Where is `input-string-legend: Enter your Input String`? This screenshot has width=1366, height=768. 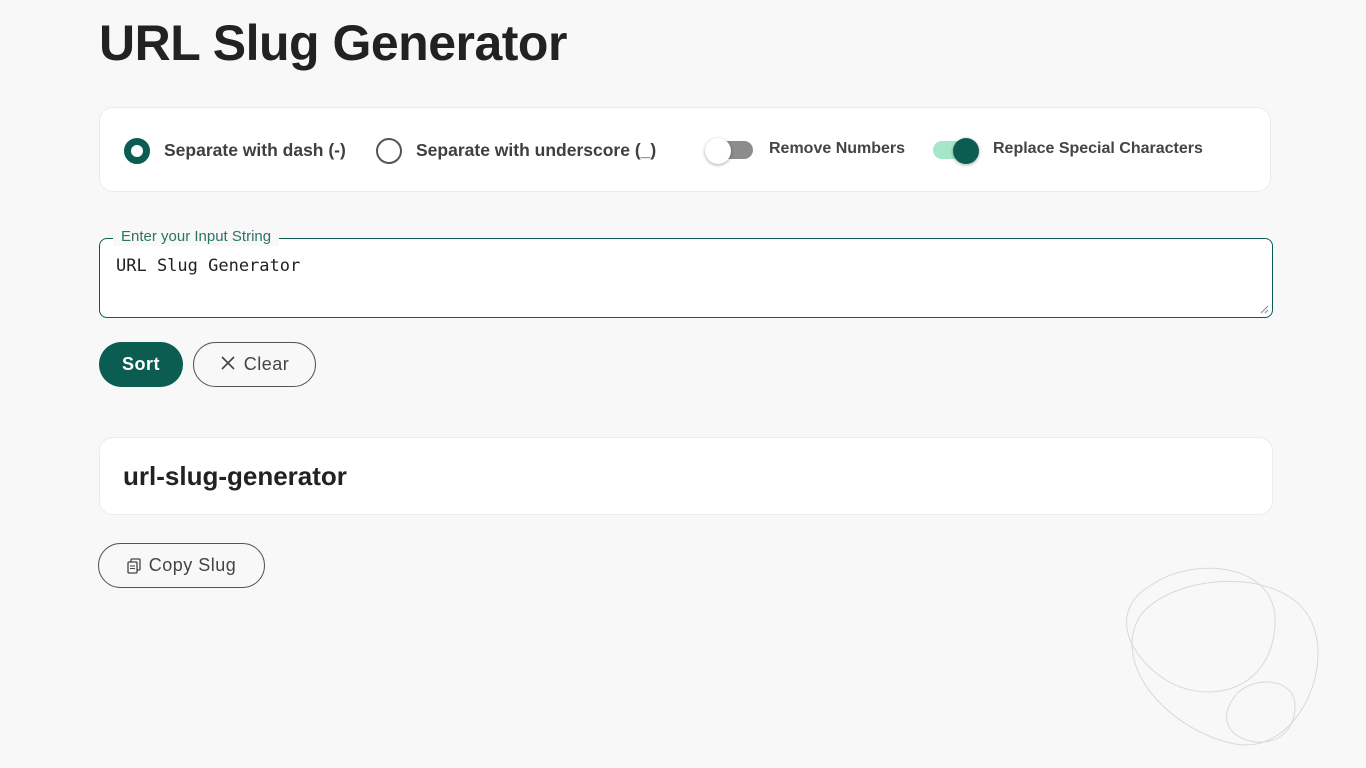
input-string-legend: Enter your Input String is located at coordinates (196, 237).